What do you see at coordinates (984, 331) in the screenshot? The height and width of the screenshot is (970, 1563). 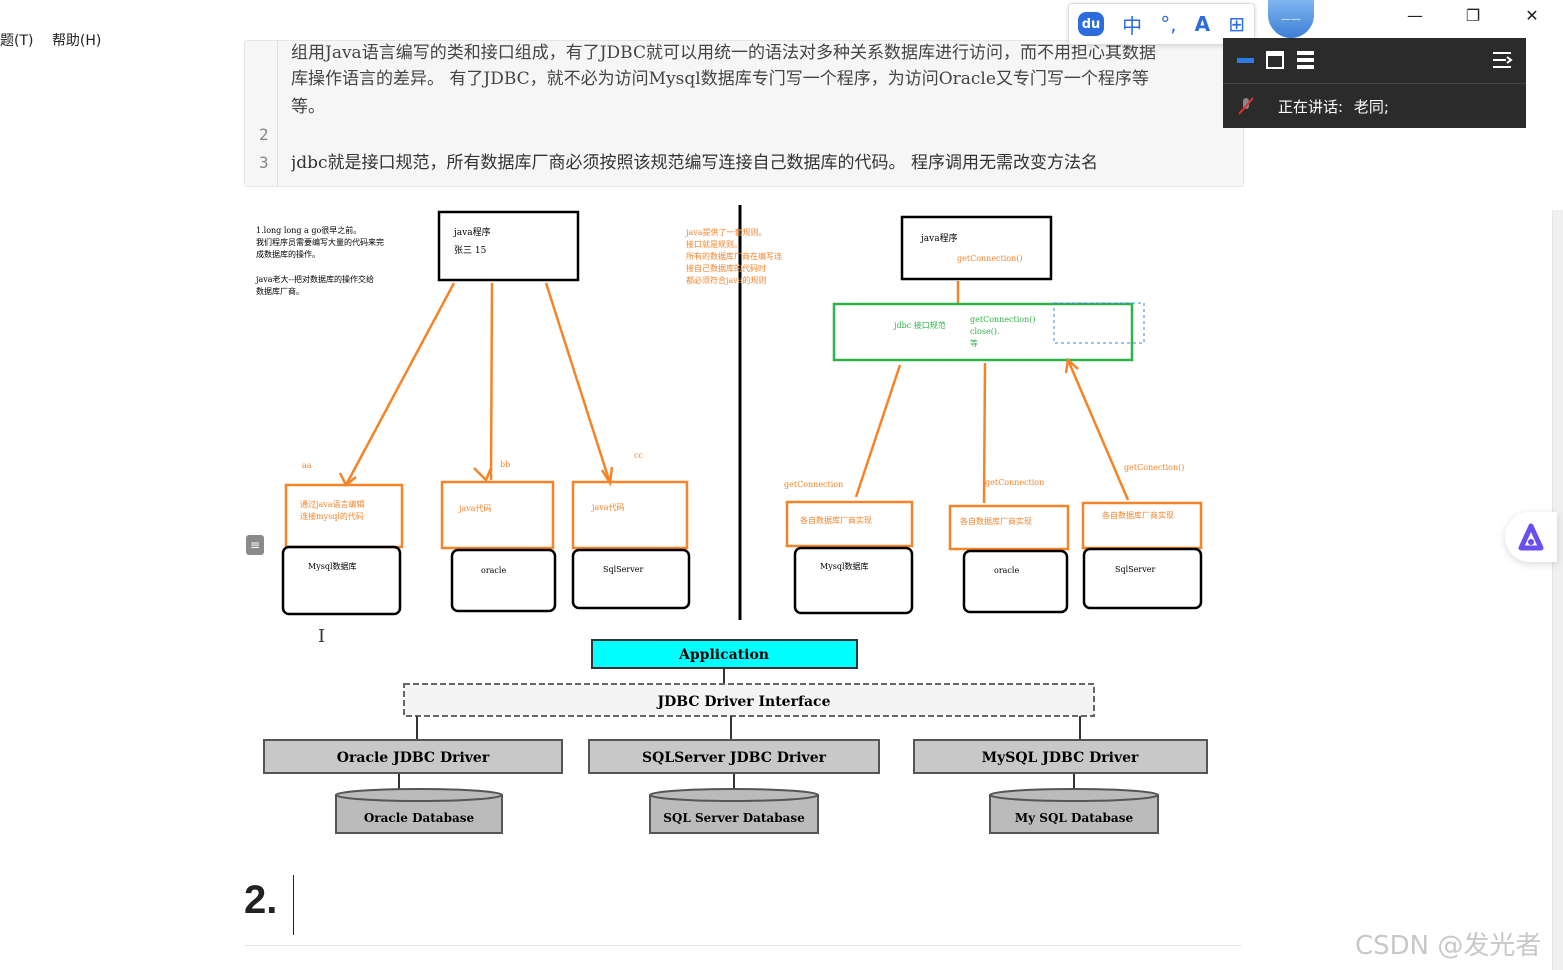 I see `jdbc-method-2: close().` at bounding box center [984, 331].